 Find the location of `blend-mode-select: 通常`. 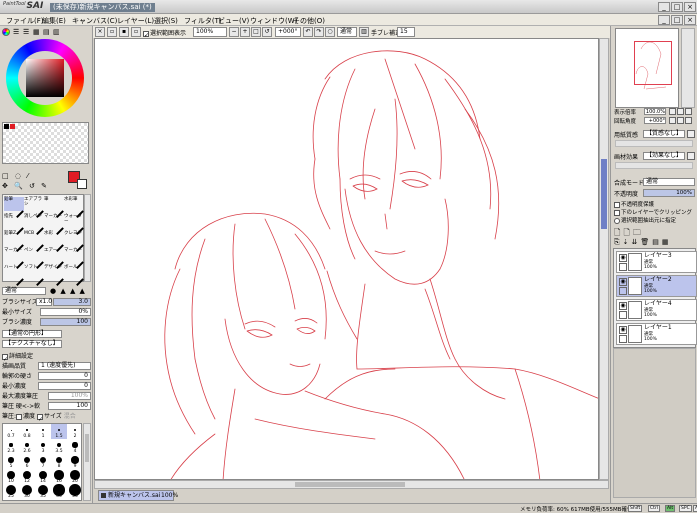

blend-mode-select: 通常 is located at coordinates (24, 291).